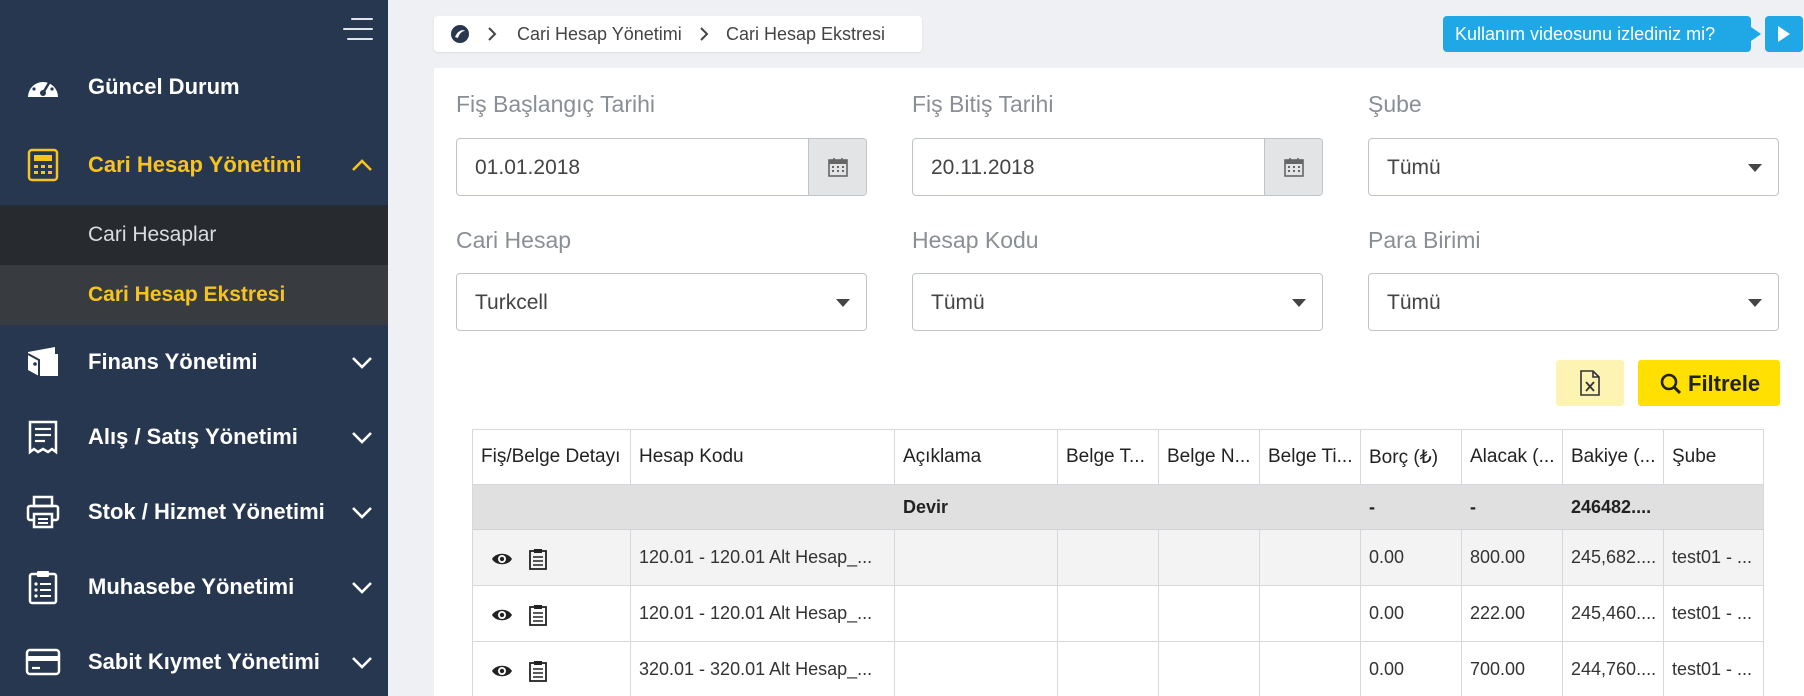 The image size is (1804, 696). What do you see at coordinates (806, 34) in the screenshot?
I see `breadcrumb-item-cari-hesap-ekstresi: Cari Hesap Ekstresi` at bounding box center [806, 34].